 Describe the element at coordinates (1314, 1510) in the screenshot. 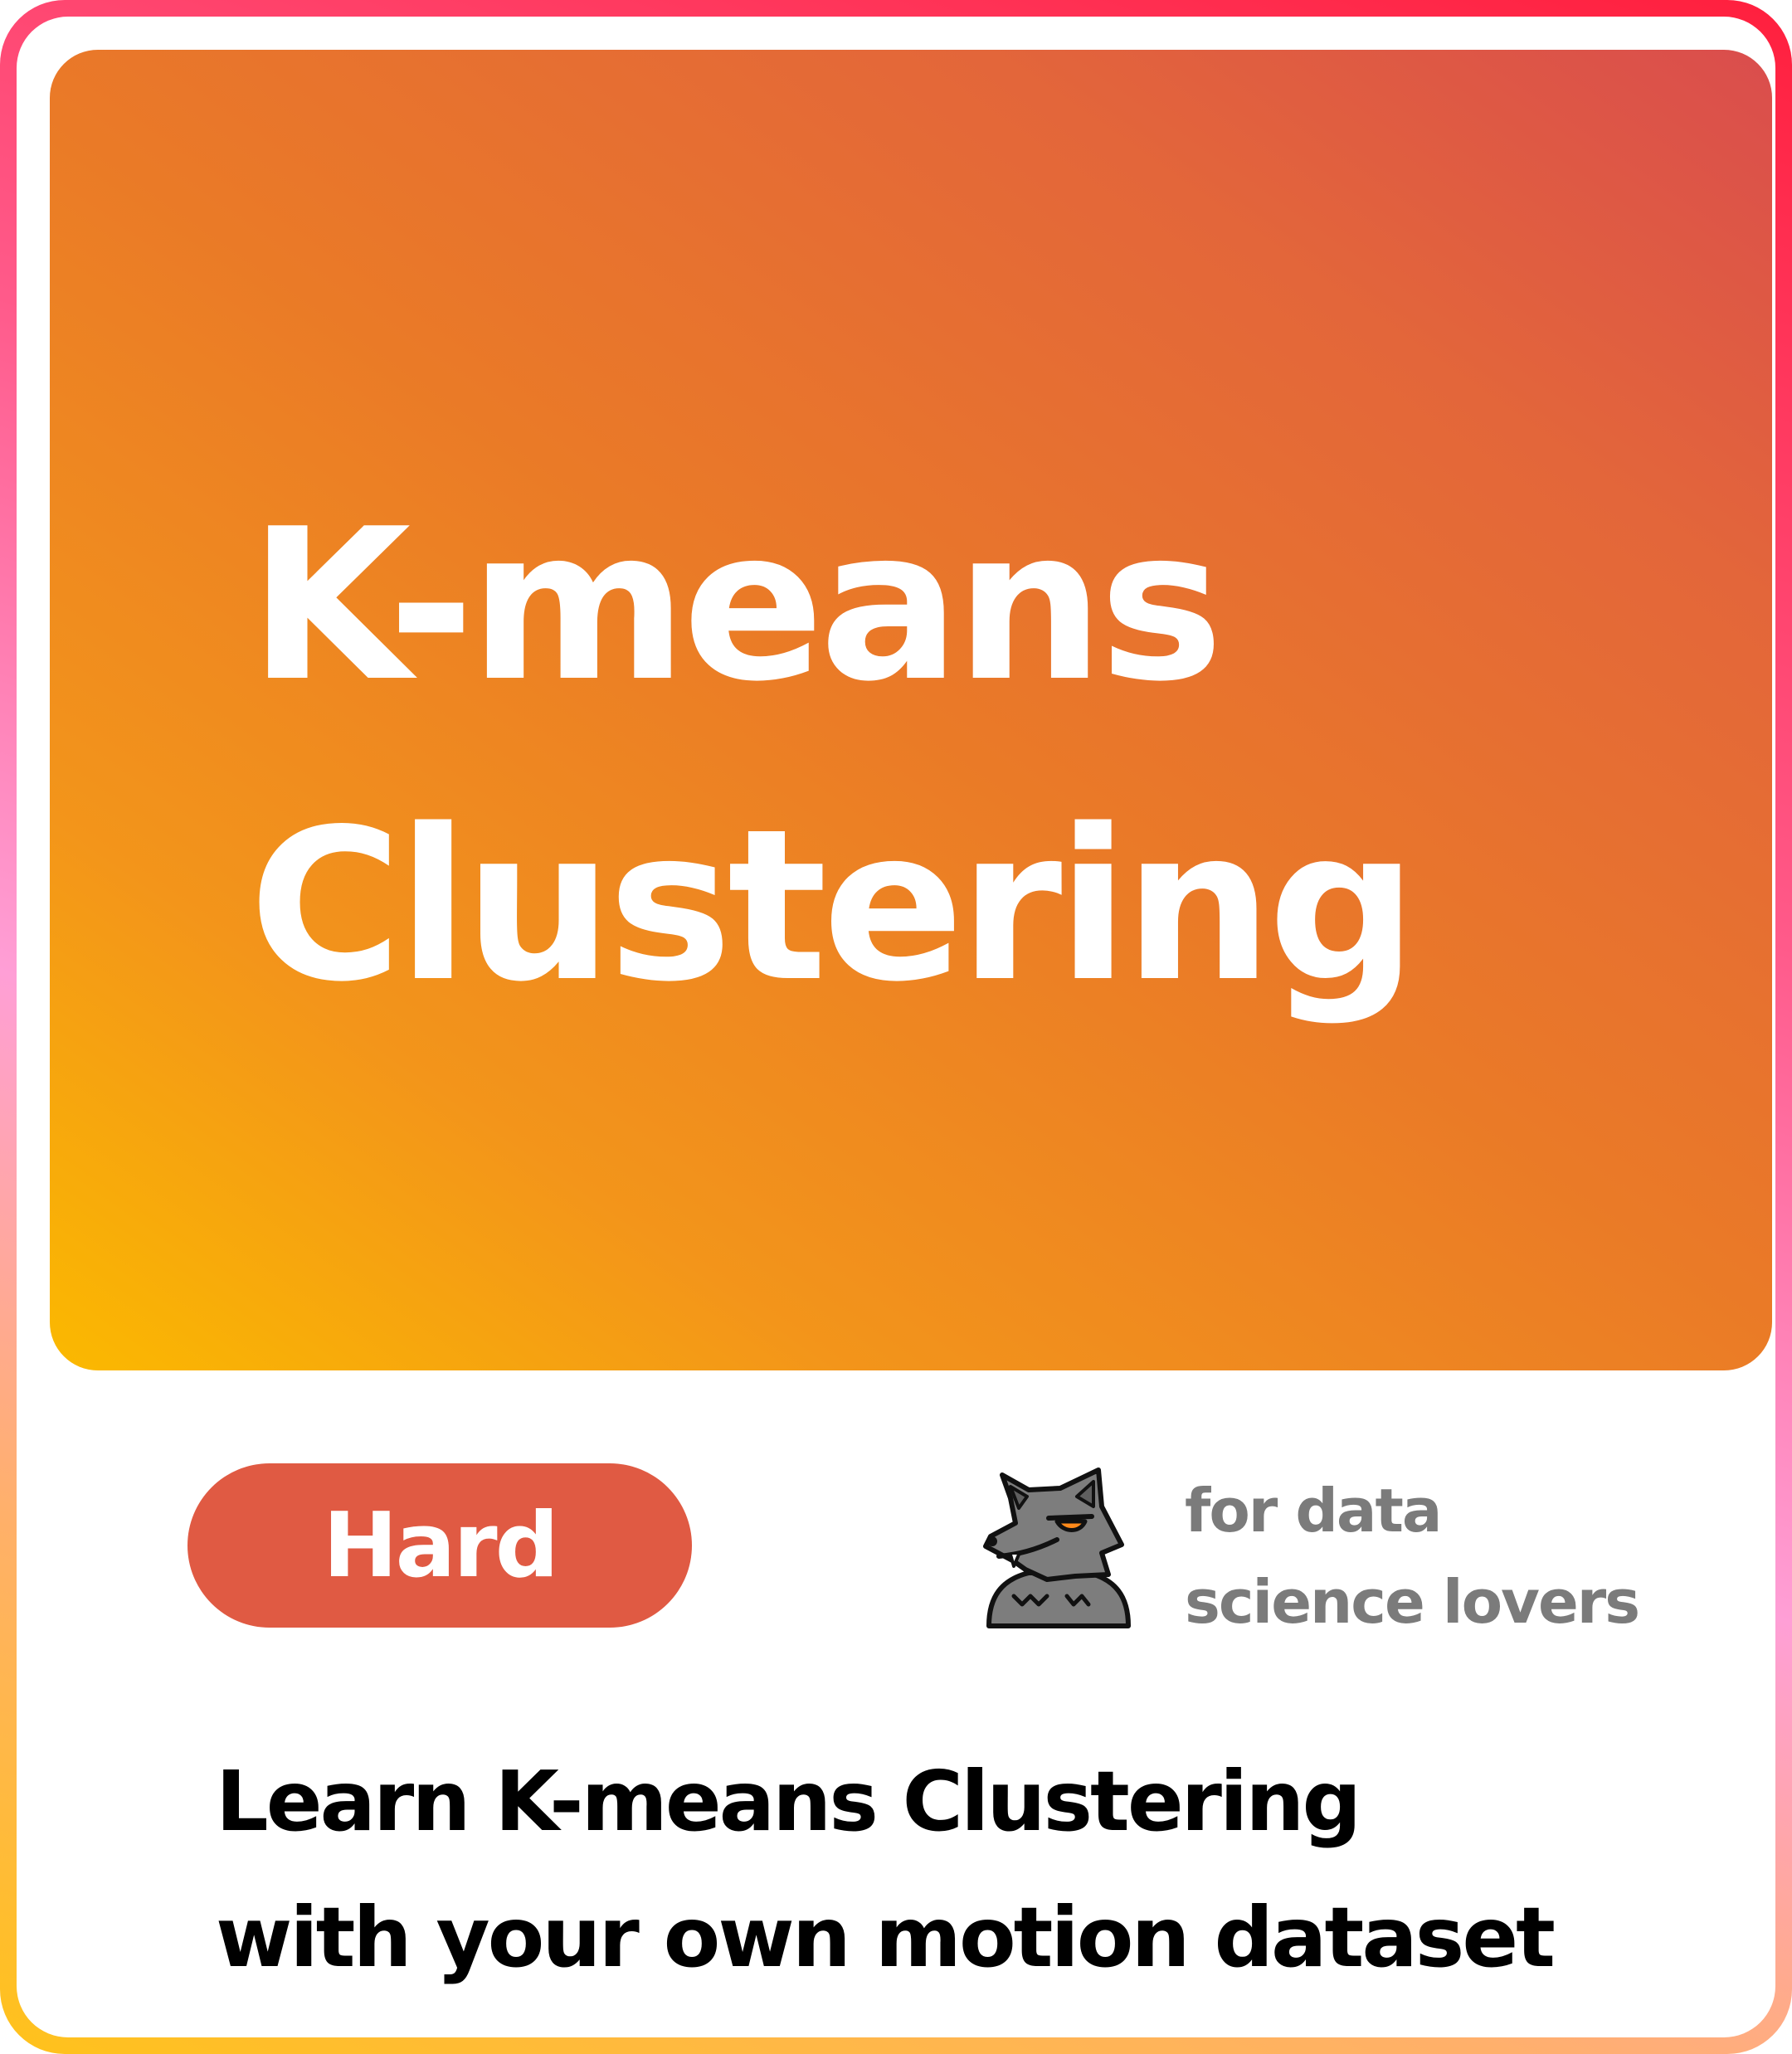

I see `audience-line-1: for data` at that location.